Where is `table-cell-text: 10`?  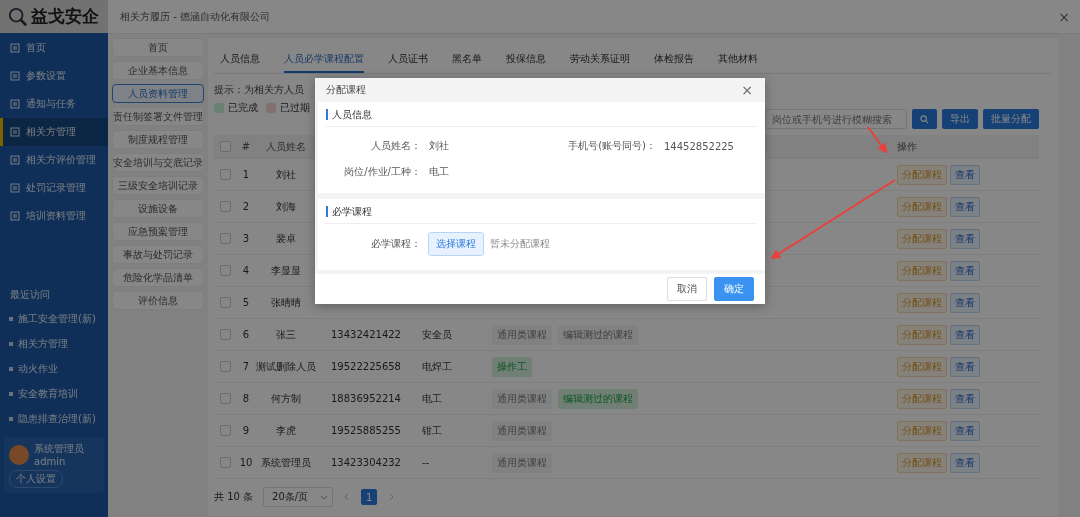 table-cell-text: 10 is located at coordinates (246, 462).